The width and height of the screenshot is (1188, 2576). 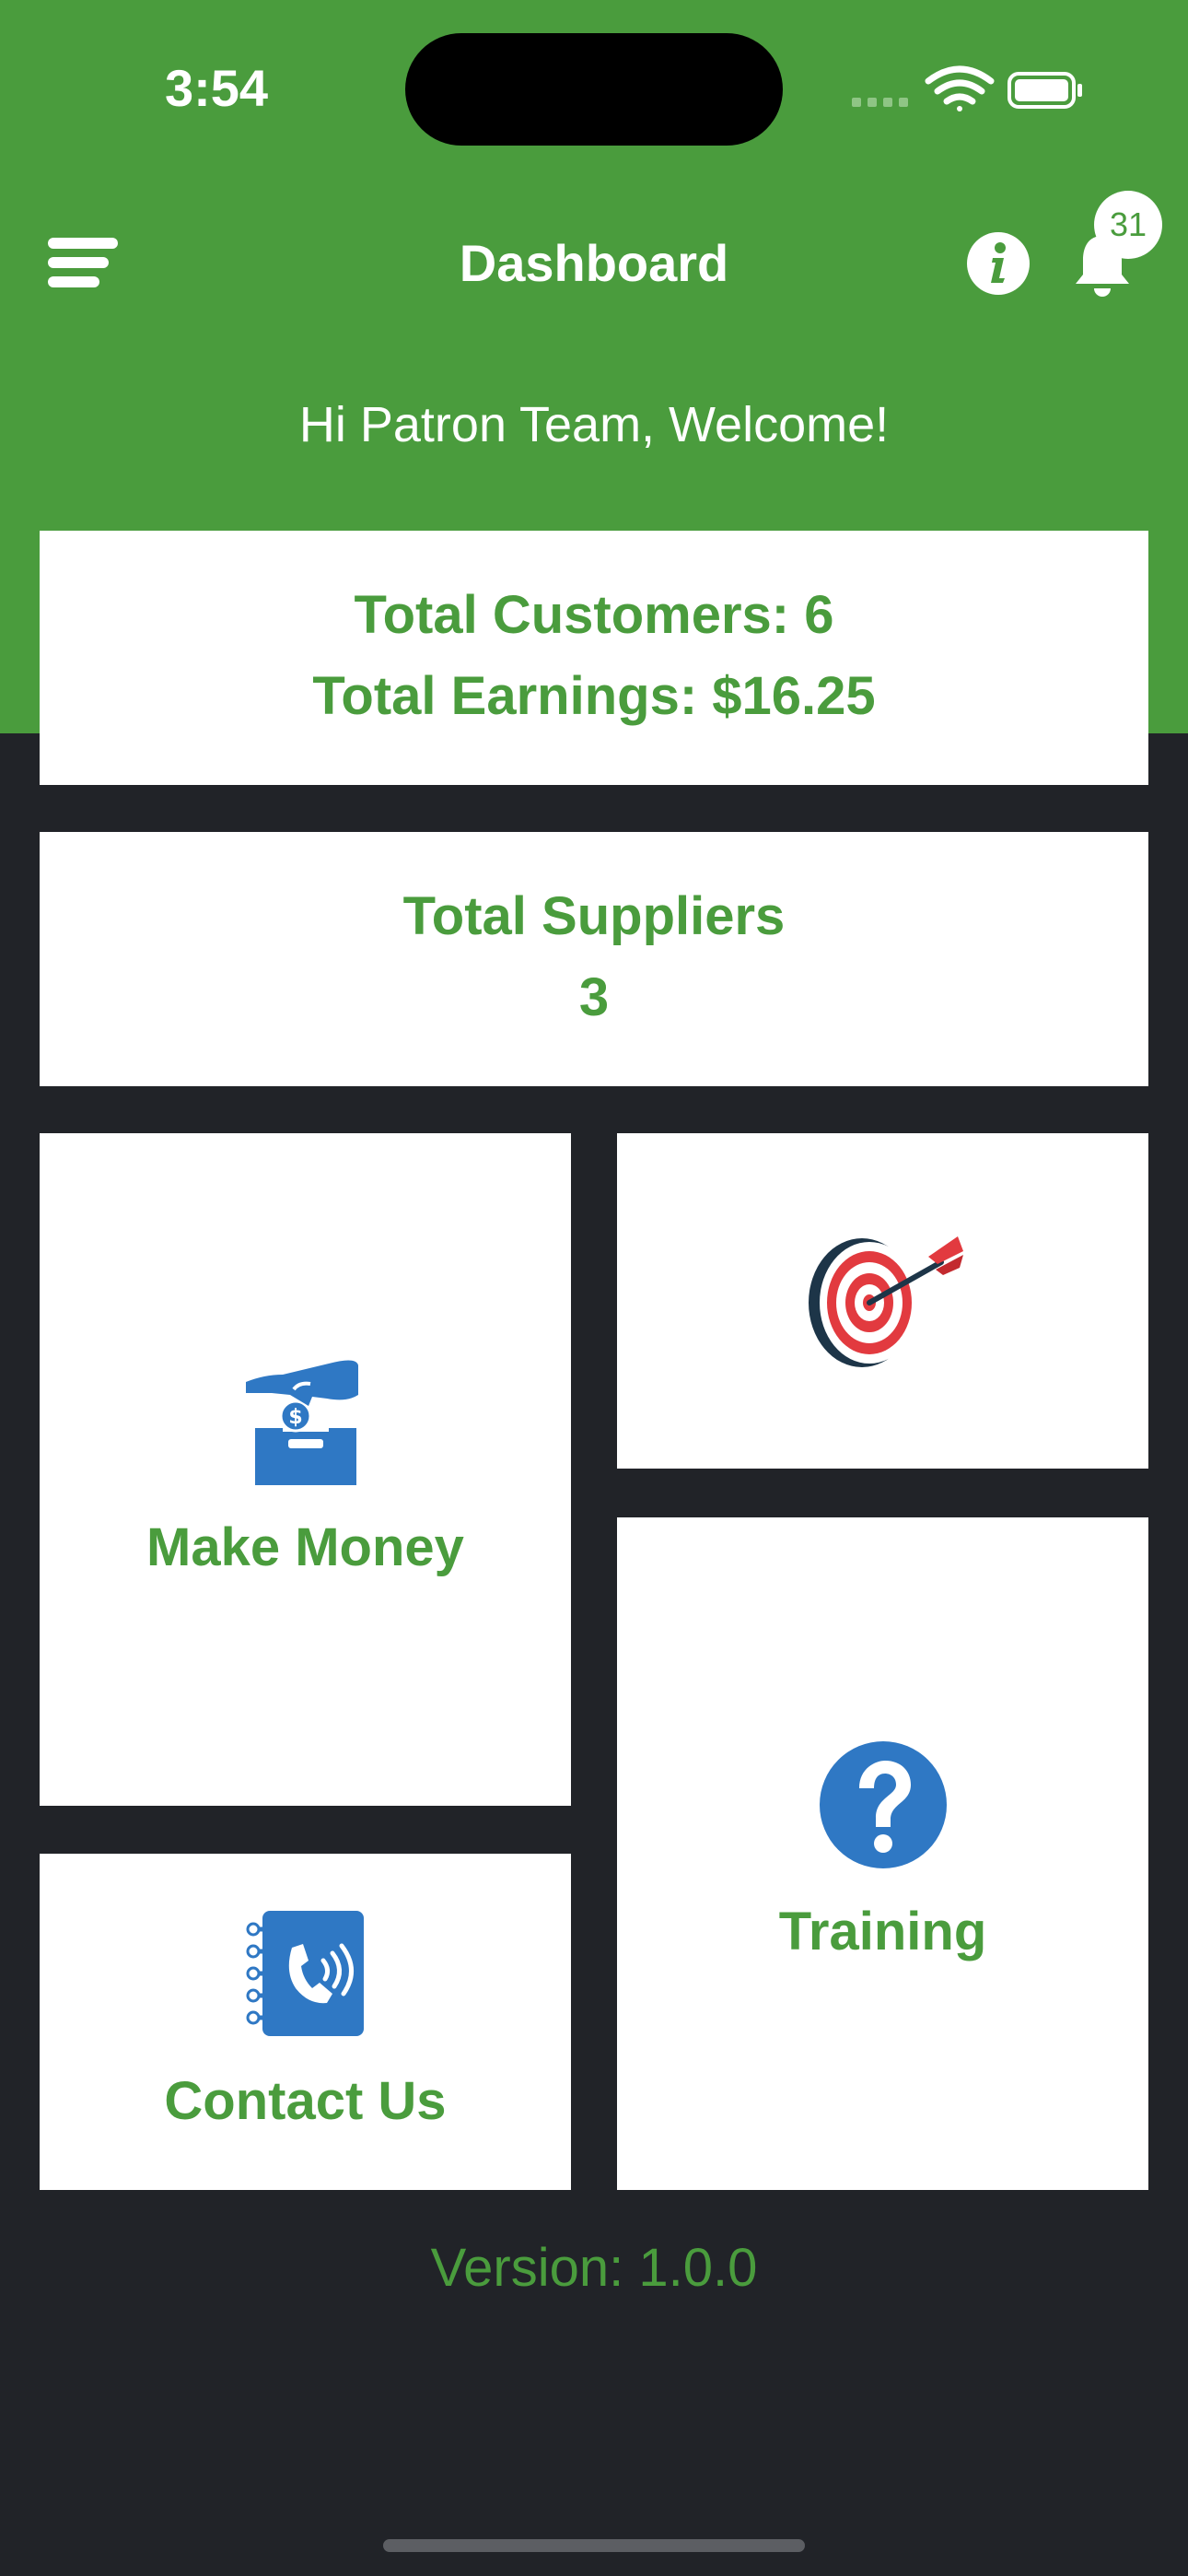 What do you see at coordinates (306, 1976) in the screenshot?
I see `phone-book-icon` at bounding box center [306, 1976].